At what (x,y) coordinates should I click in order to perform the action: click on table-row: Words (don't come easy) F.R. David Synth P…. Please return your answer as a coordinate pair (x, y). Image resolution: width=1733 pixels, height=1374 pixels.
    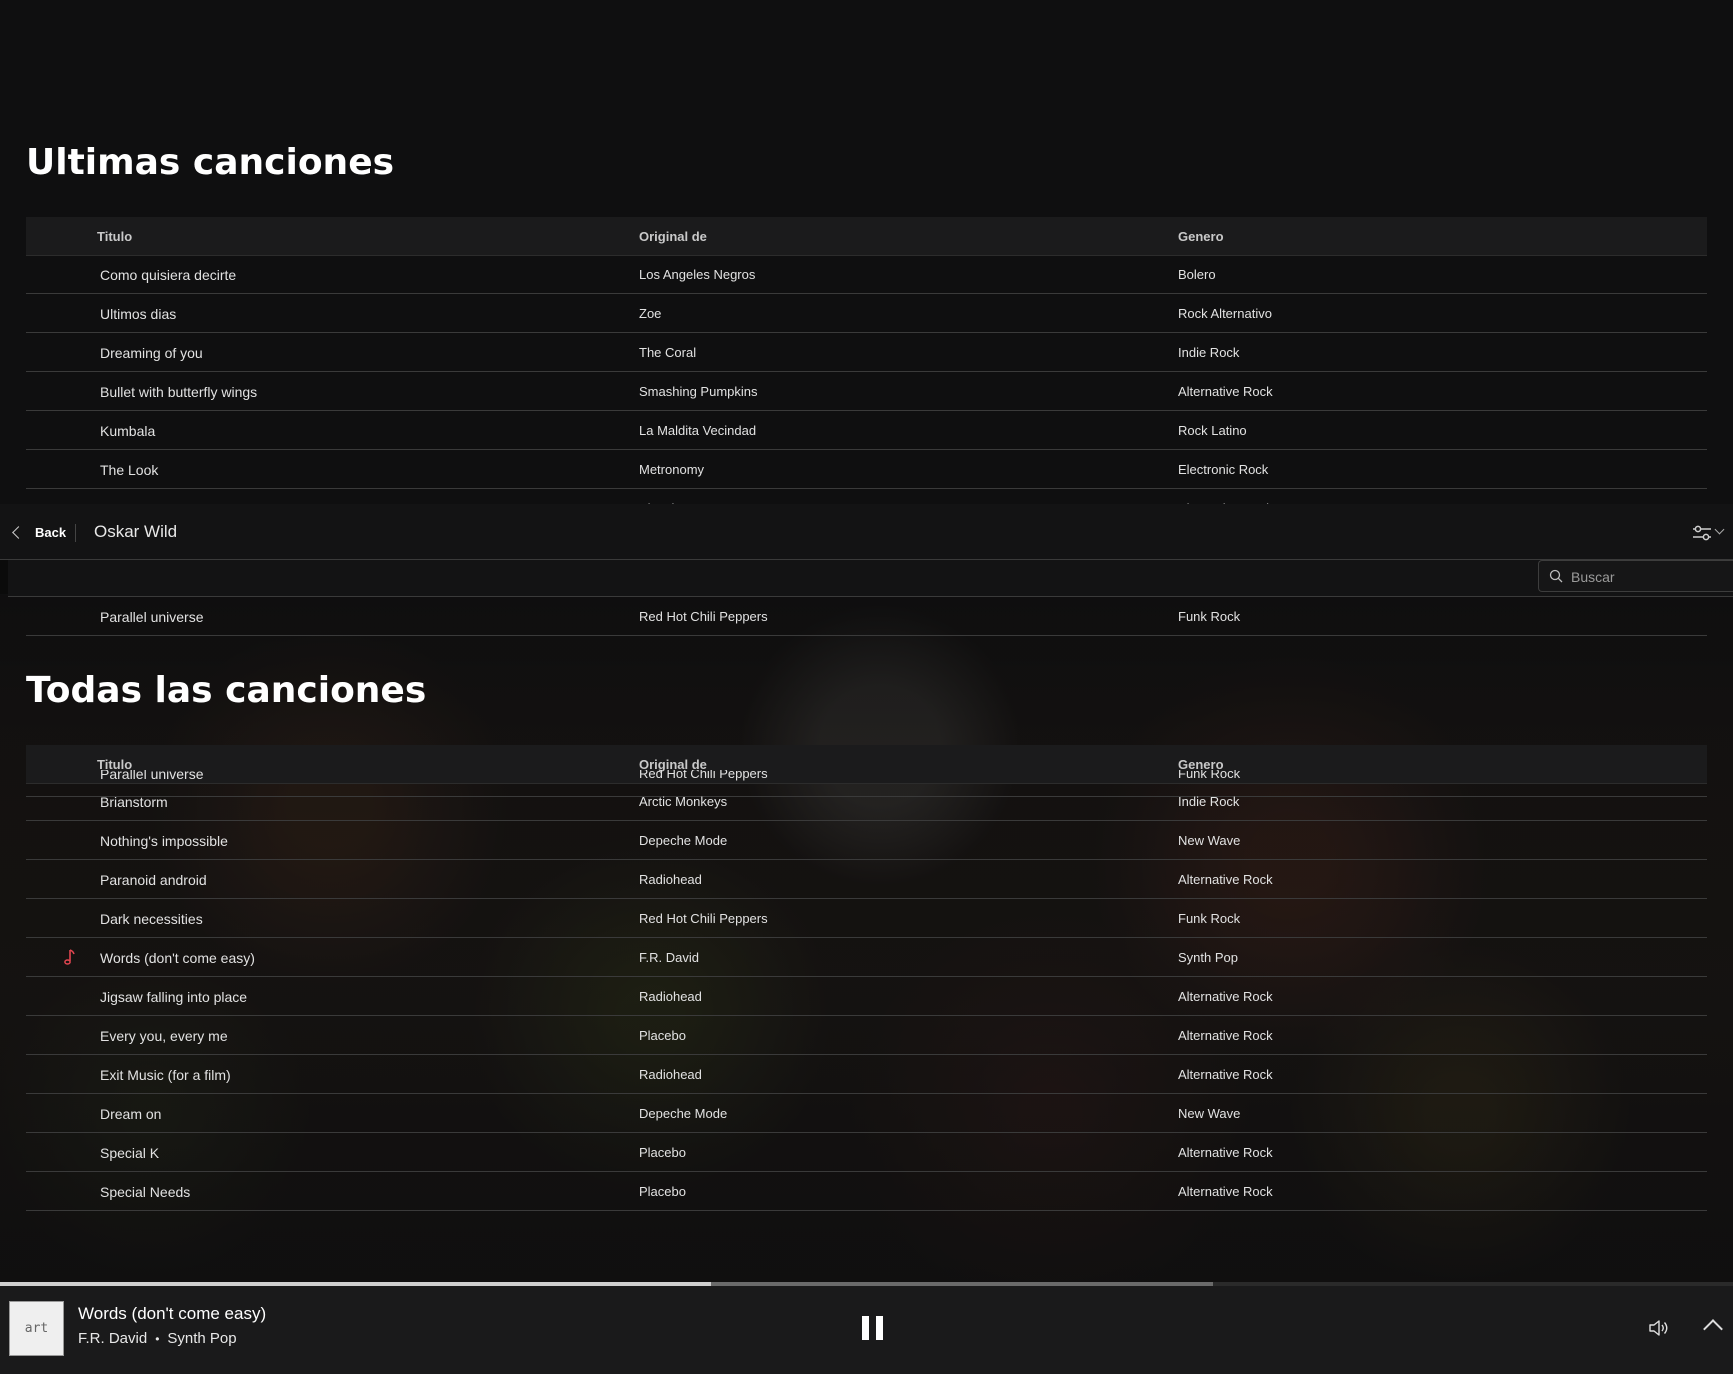
    Looking at the image, I should click on (866, 957).